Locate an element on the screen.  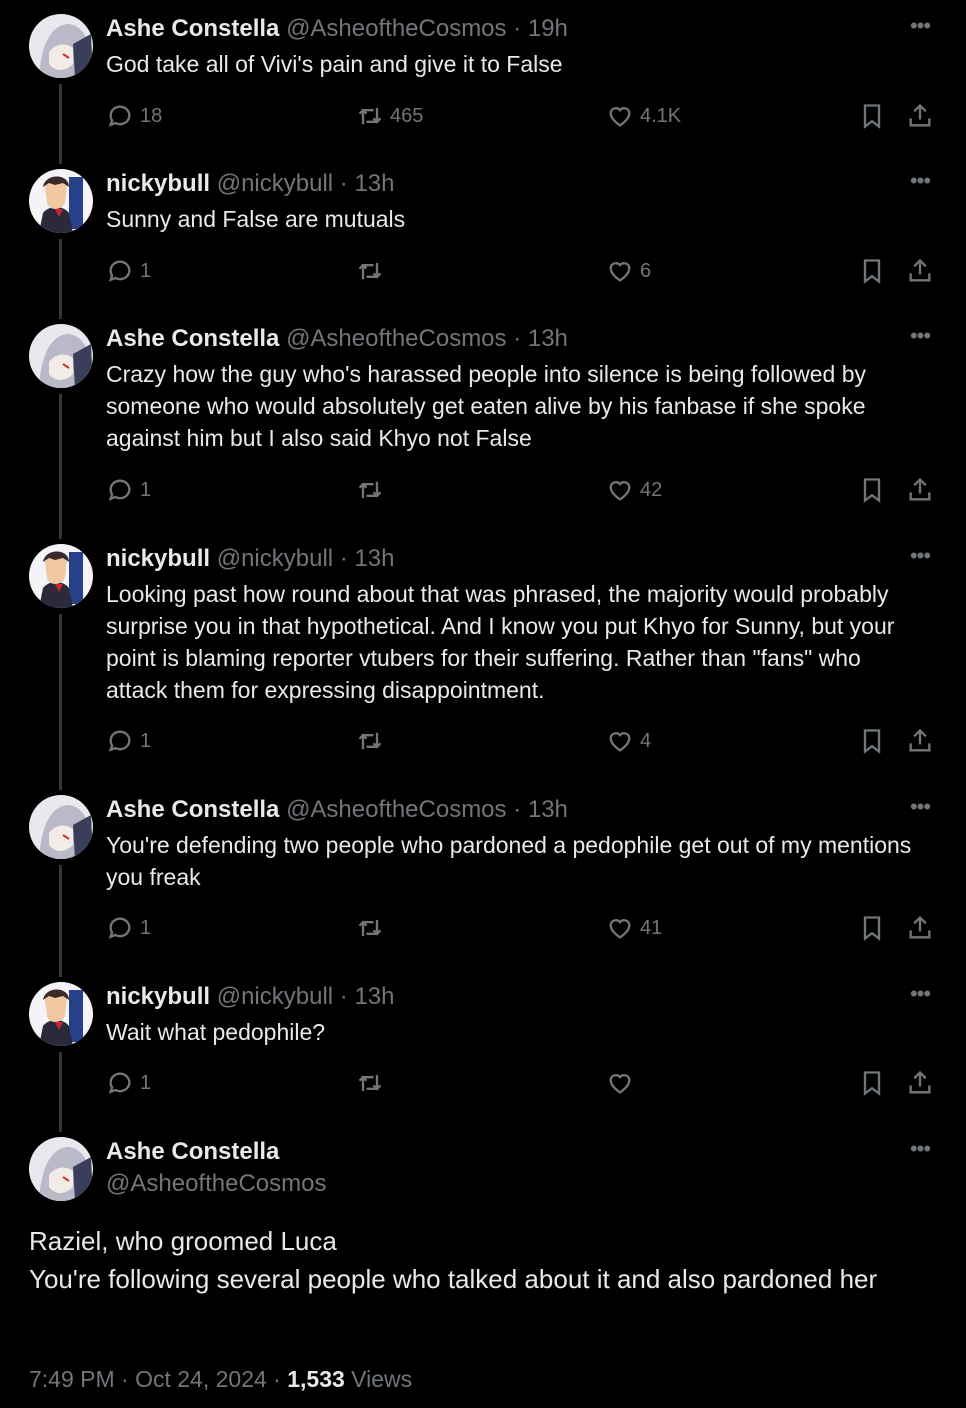
like-count: 6 is located at coordinates (646, 270).